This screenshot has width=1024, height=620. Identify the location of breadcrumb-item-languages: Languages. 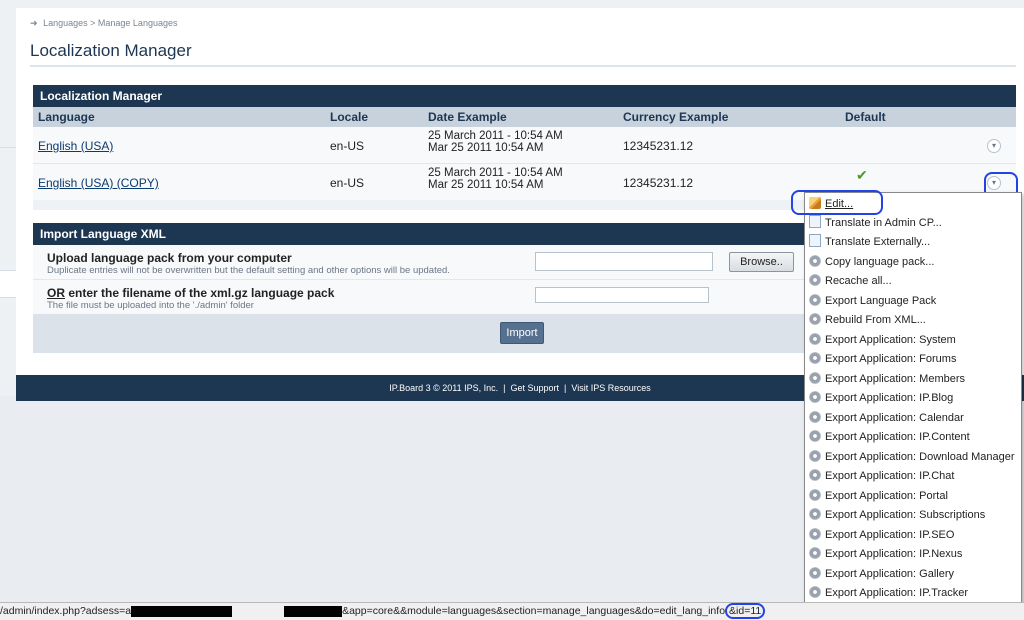
(65, 23).